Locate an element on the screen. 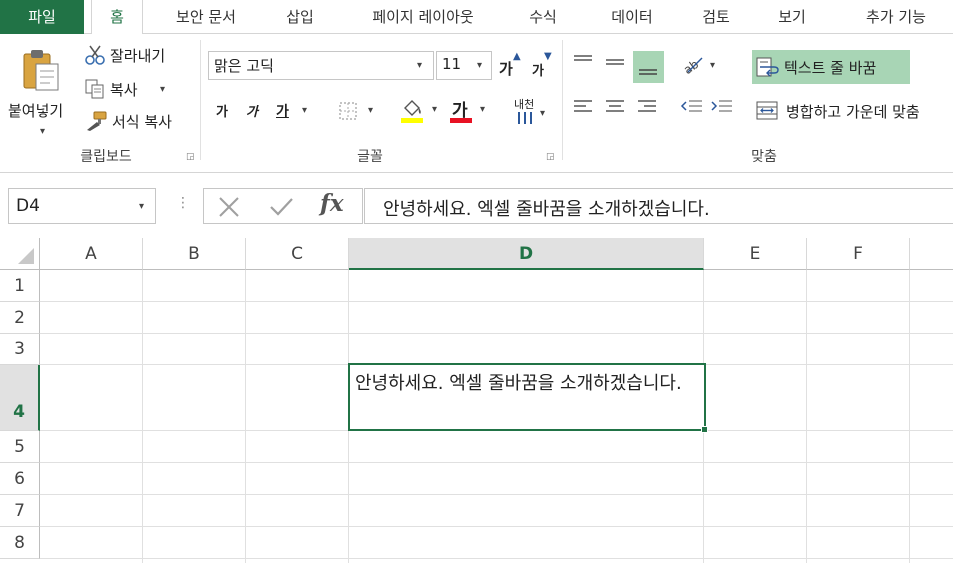 Image resolution: width=953 pixels, height=563 pixels. italic-button: 가 is located at coordinates (254, 111).